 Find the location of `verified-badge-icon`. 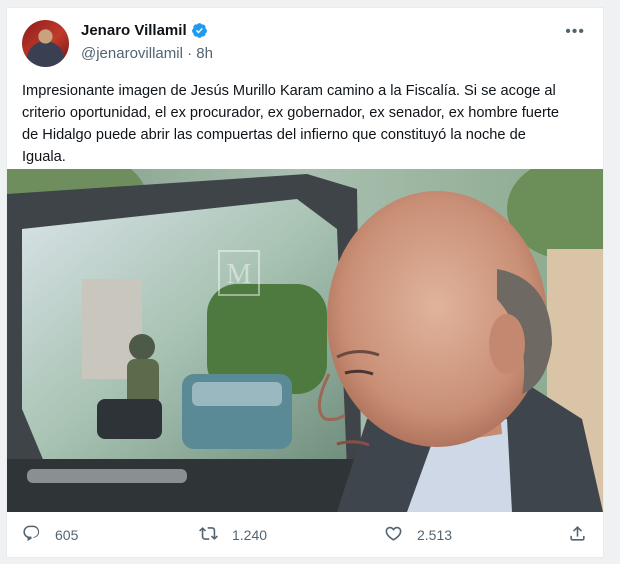

verified-badge-icon is located at coordinates (199, 30).